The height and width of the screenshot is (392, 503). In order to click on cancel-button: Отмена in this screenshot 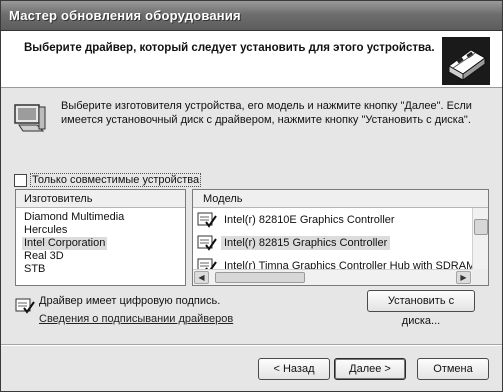, I will do `click(453, 369)`.